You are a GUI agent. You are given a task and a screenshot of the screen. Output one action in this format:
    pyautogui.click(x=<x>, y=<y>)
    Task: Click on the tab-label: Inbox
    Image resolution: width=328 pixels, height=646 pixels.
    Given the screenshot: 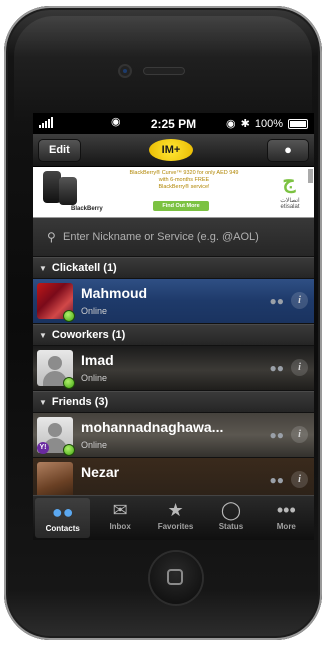 What is the action you would take?
    pyautogui.click(x=120, y=526)
    